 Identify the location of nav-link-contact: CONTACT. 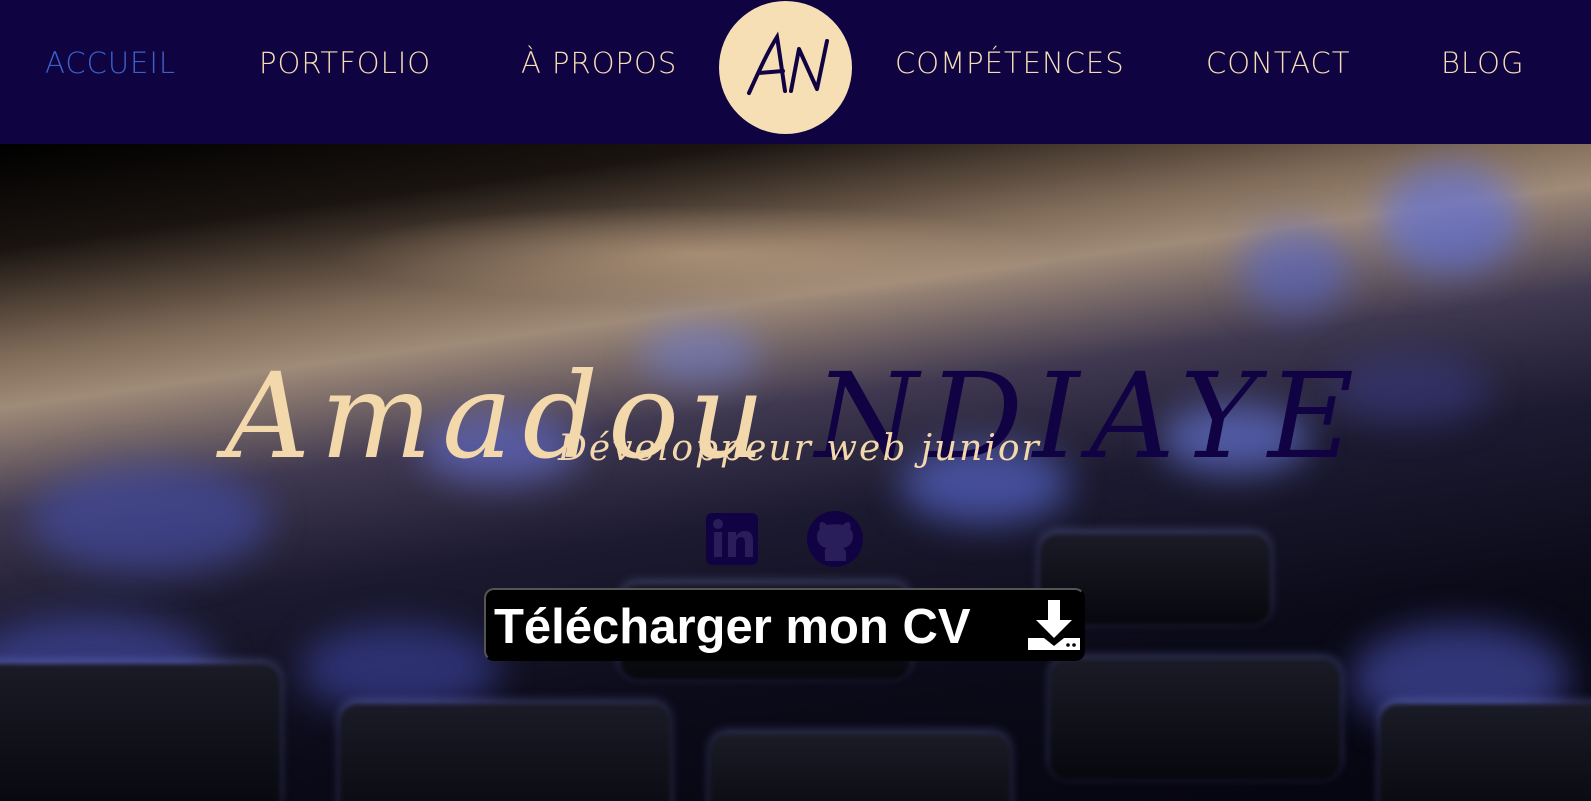
(1278, 63).